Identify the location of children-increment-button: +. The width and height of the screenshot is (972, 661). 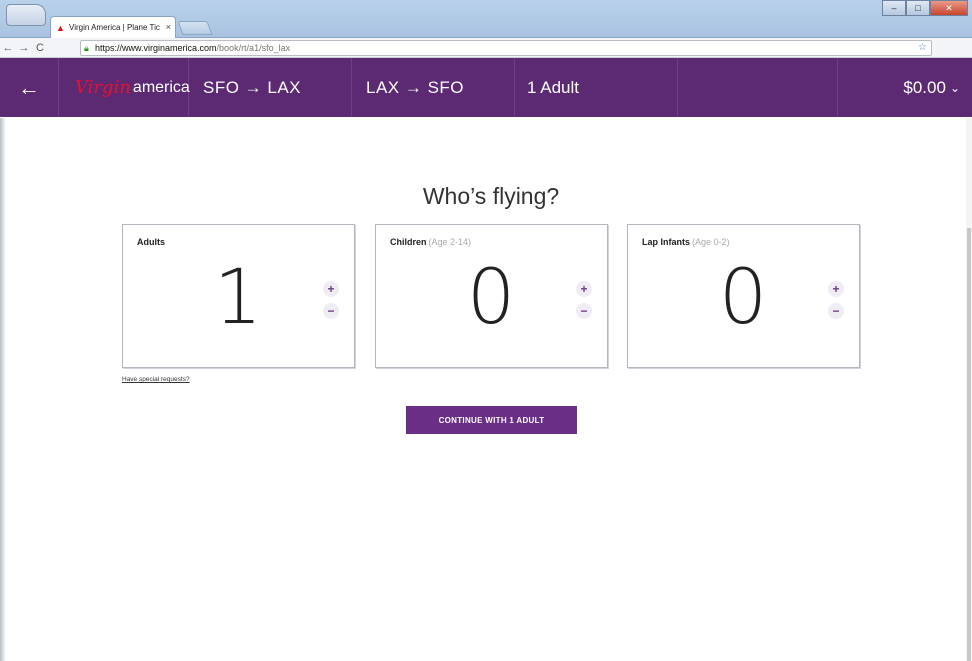
(584, 289).